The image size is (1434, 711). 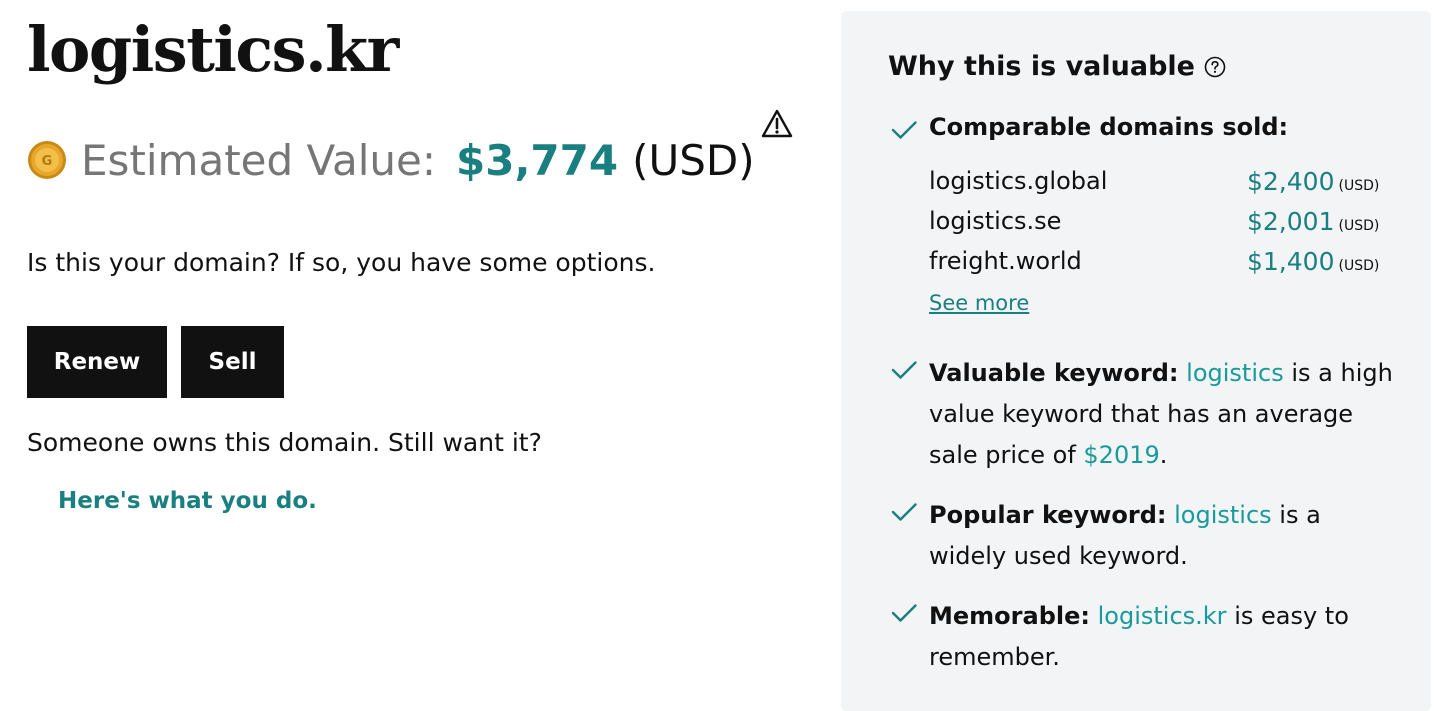 I want to click on estimated-value-row: G Estimated Value: $3,774 (USD), so click(x=391, y=160).